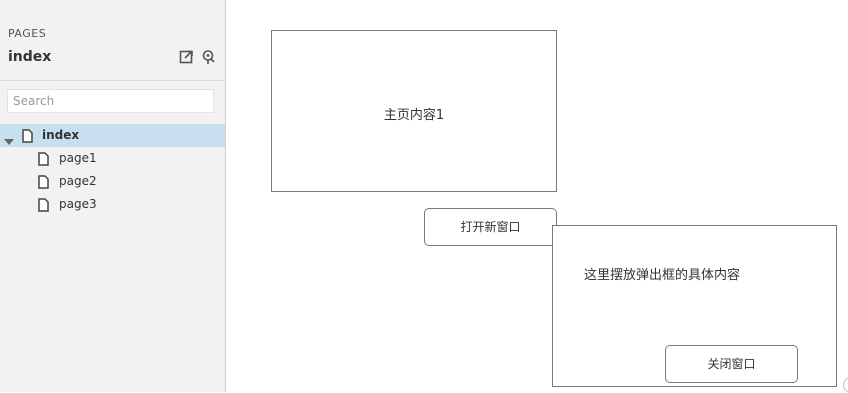  I want to click on tree-item-page3: page3, so click(112, 204).